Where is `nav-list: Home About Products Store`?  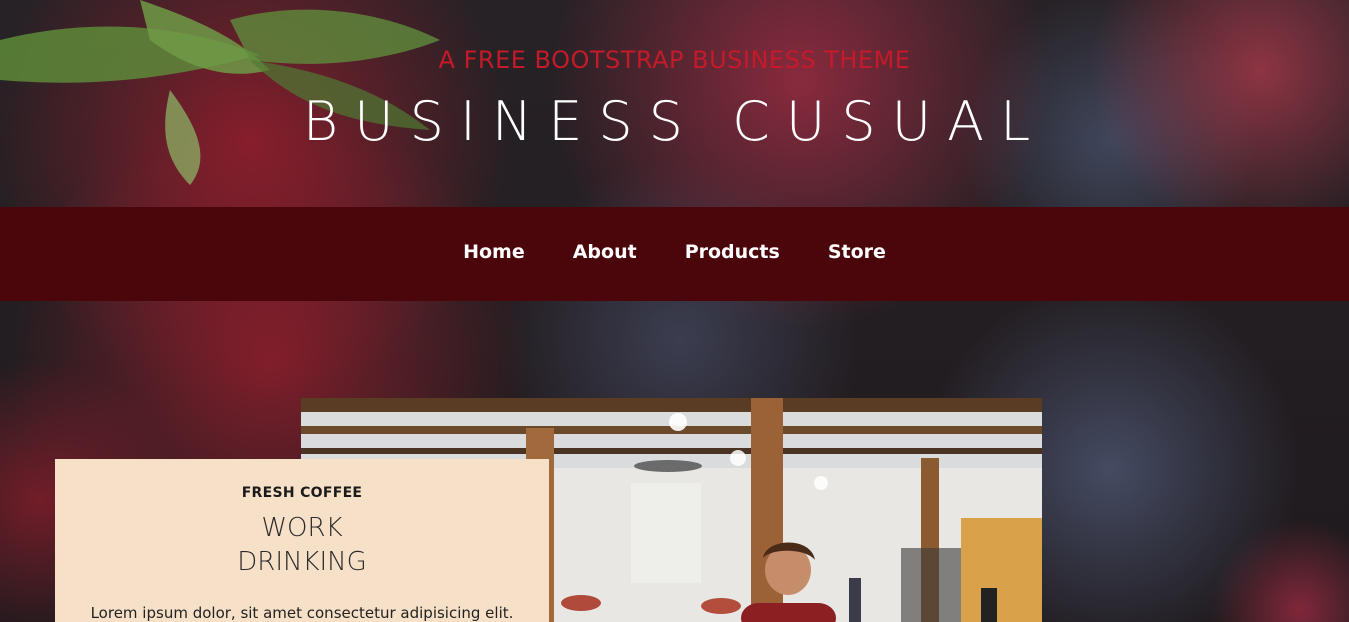 nav-list: Home About Products Store is located at coordinates (674, 252).